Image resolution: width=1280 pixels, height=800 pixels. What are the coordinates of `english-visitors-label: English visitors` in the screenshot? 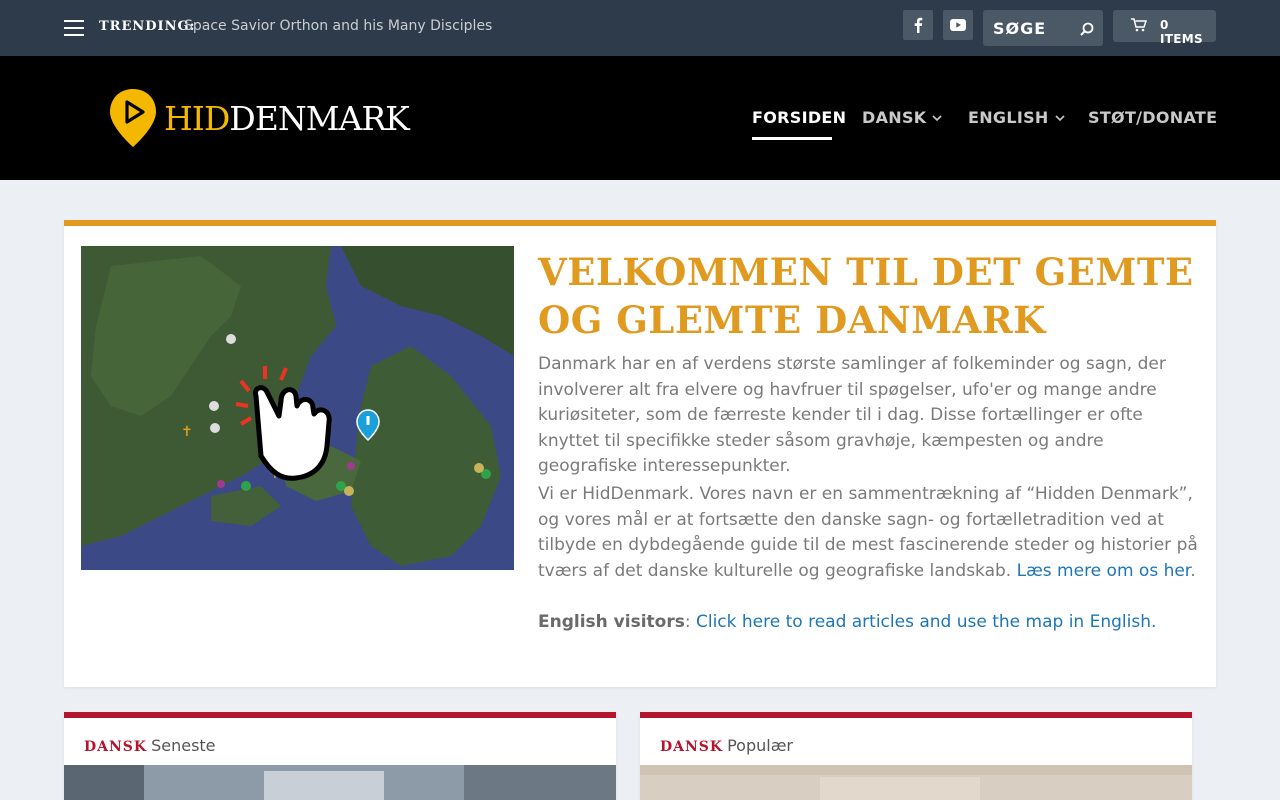 It's located at (611, 622).